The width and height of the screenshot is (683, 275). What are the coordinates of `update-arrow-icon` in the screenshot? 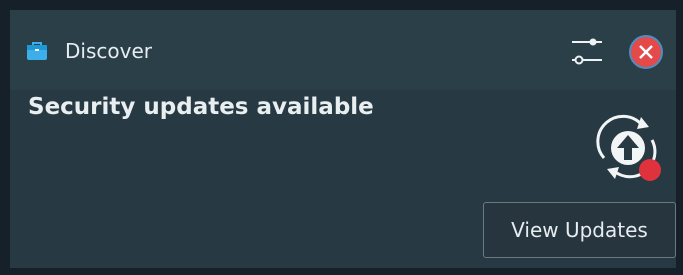 It's located at (628, 147).